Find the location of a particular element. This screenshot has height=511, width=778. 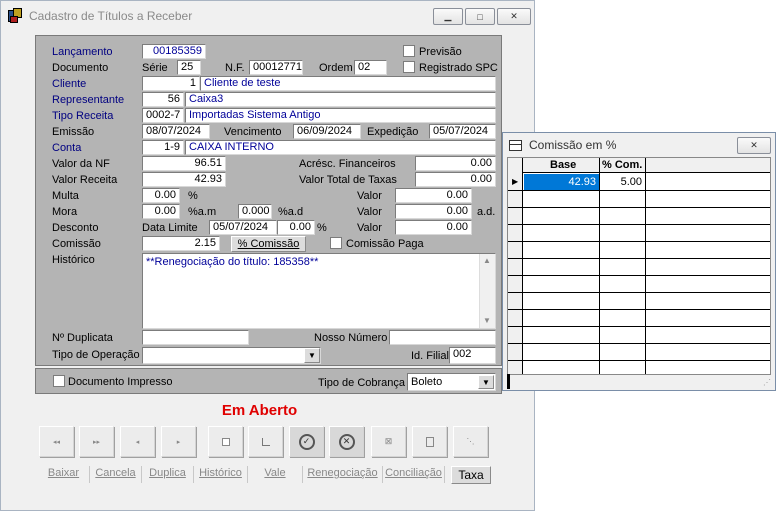

edit-button is located at coordinates (265, 441).